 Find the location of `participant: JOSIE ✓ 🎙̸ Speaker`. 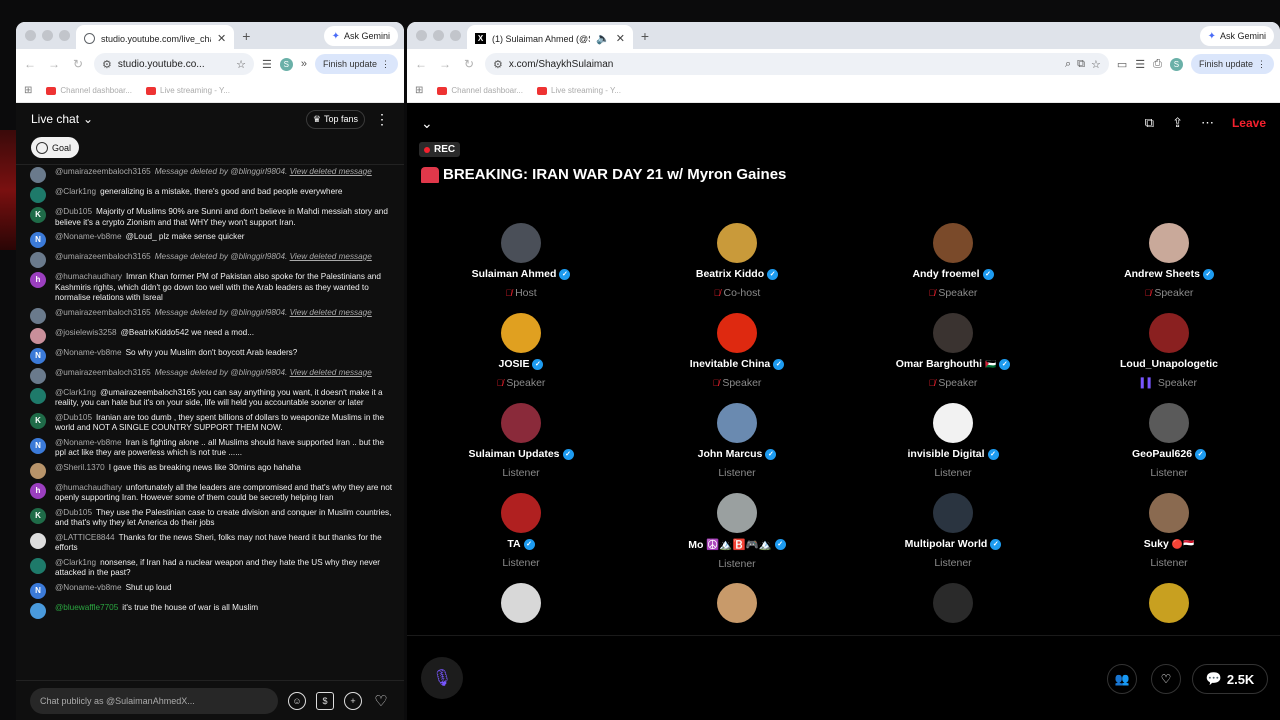

participant: JOSIE ✓ 🎙̸ Speaker is located at coordinates (521, 351).